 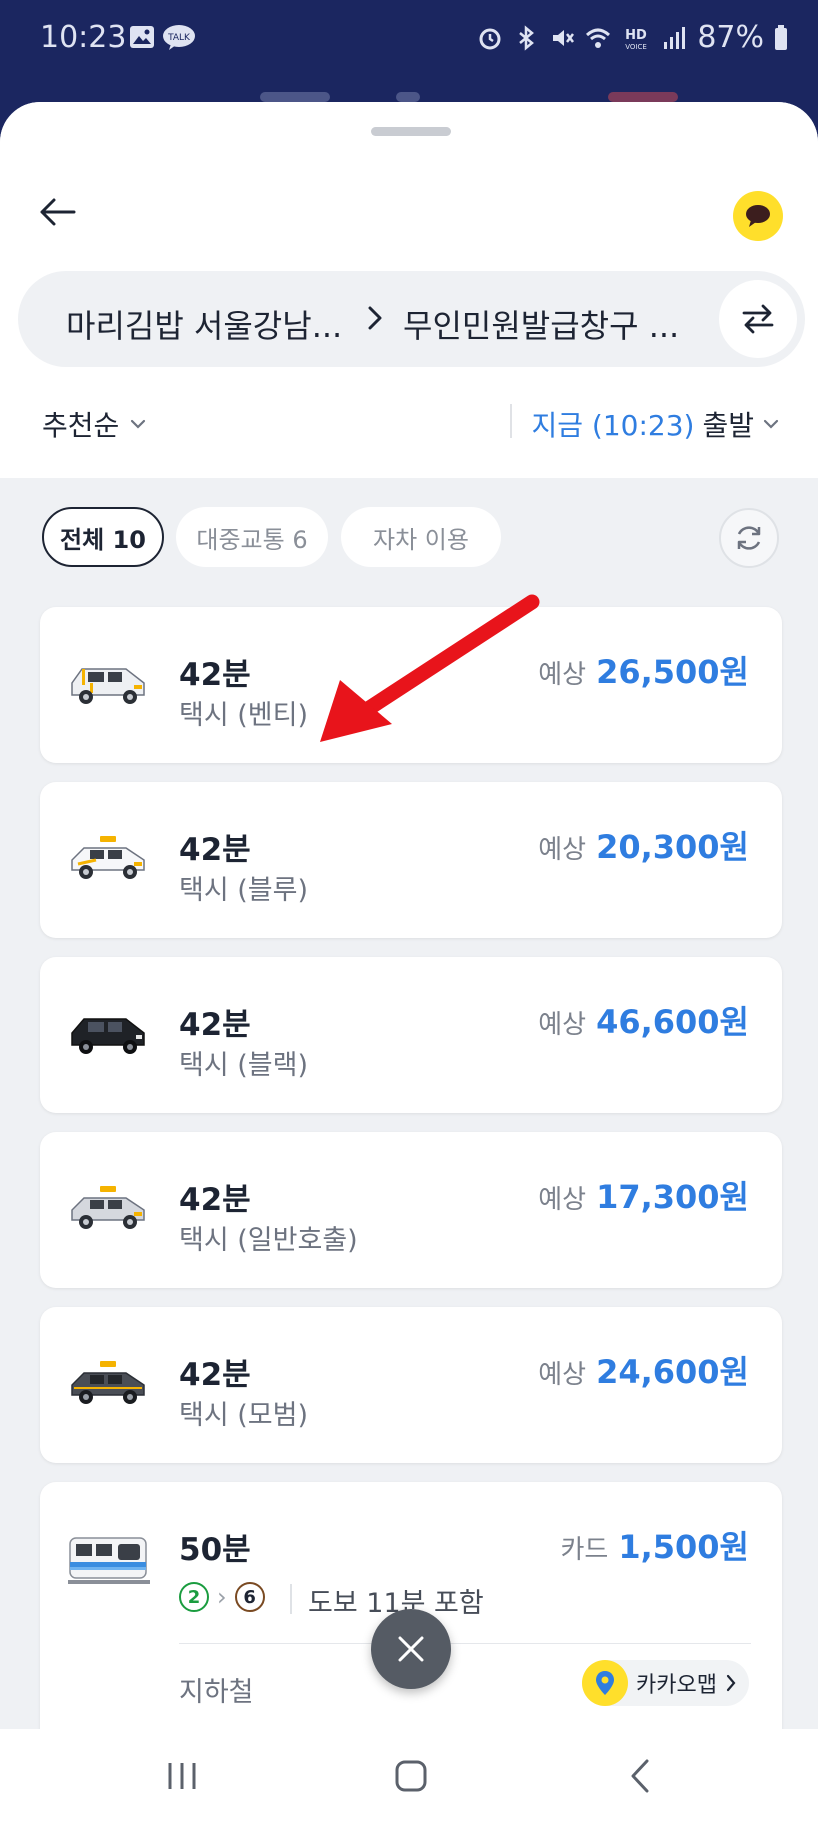 What do you see at coordinates (216, 1692) in the screenshot?
I see `transit-type: 지하철` at bounding box center [216, 1692].